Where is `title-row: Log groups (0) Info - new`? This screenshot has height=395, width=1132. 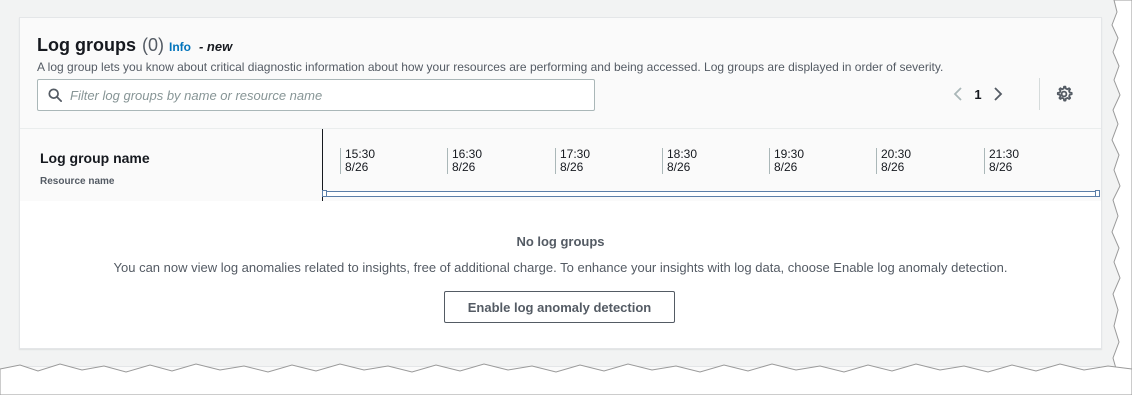 title-row: Log groups (0) Info - new is located at coordinates (134, 45).